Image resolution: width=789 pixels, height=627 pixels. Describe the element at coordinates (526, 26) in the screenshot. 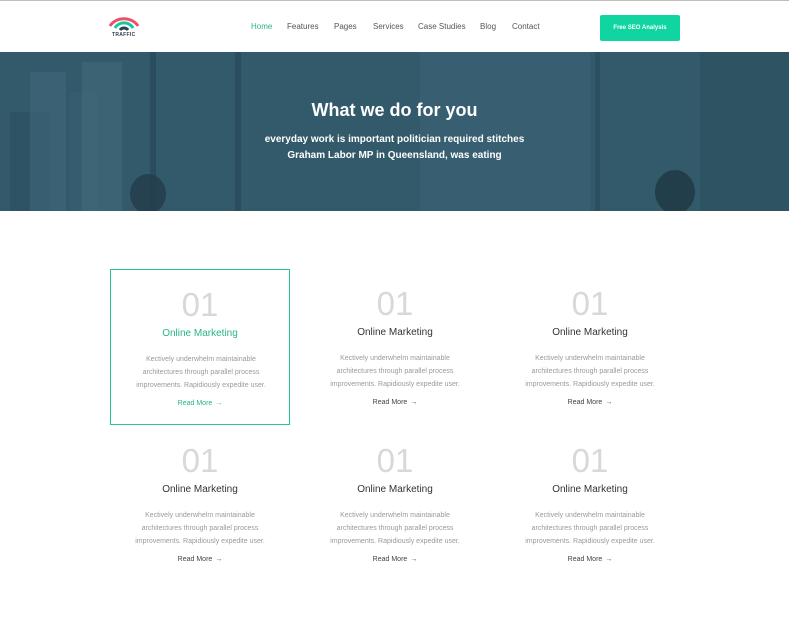

I see `nav-contact: Contact` at that location.